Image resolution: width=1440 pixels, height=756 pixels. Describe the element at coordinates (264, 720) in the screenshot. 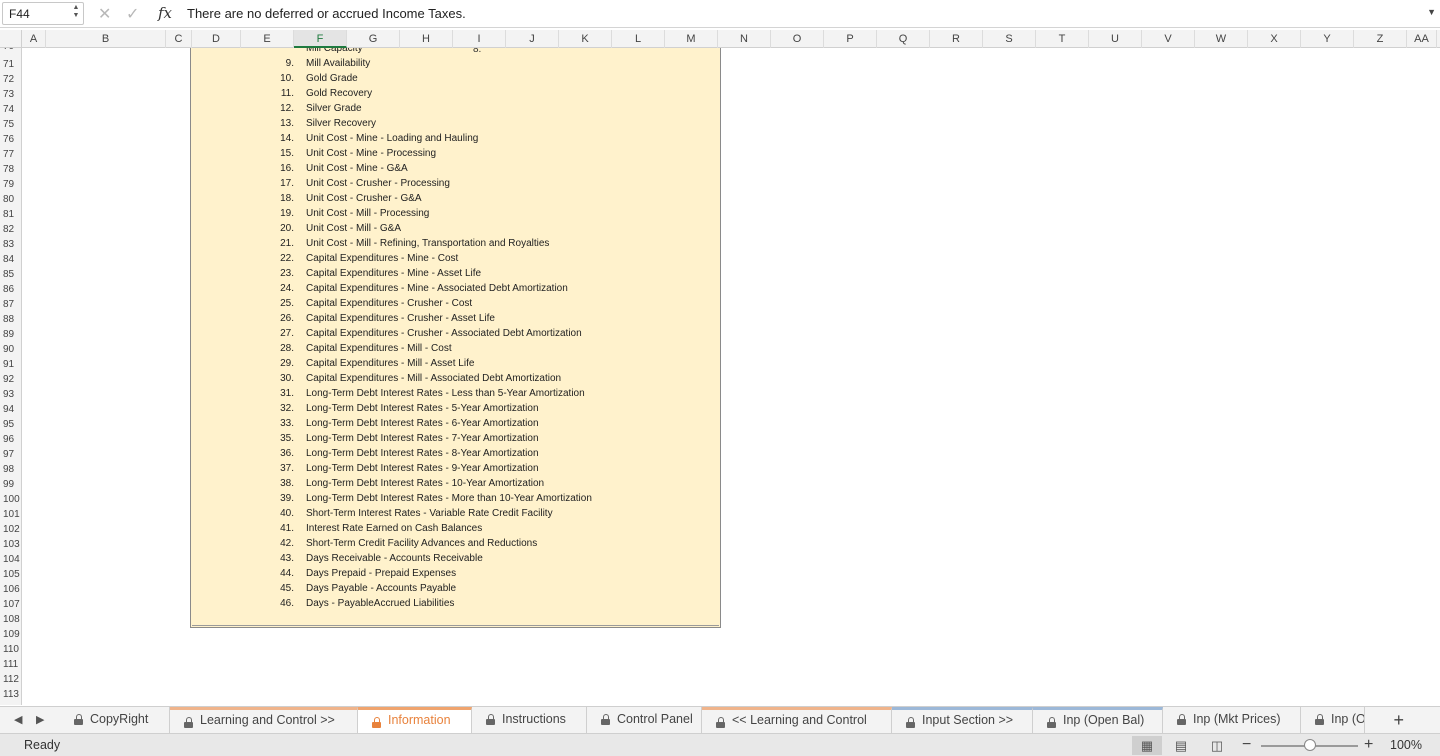

I see `sheet-tab: Learning and Control >>` at that location.